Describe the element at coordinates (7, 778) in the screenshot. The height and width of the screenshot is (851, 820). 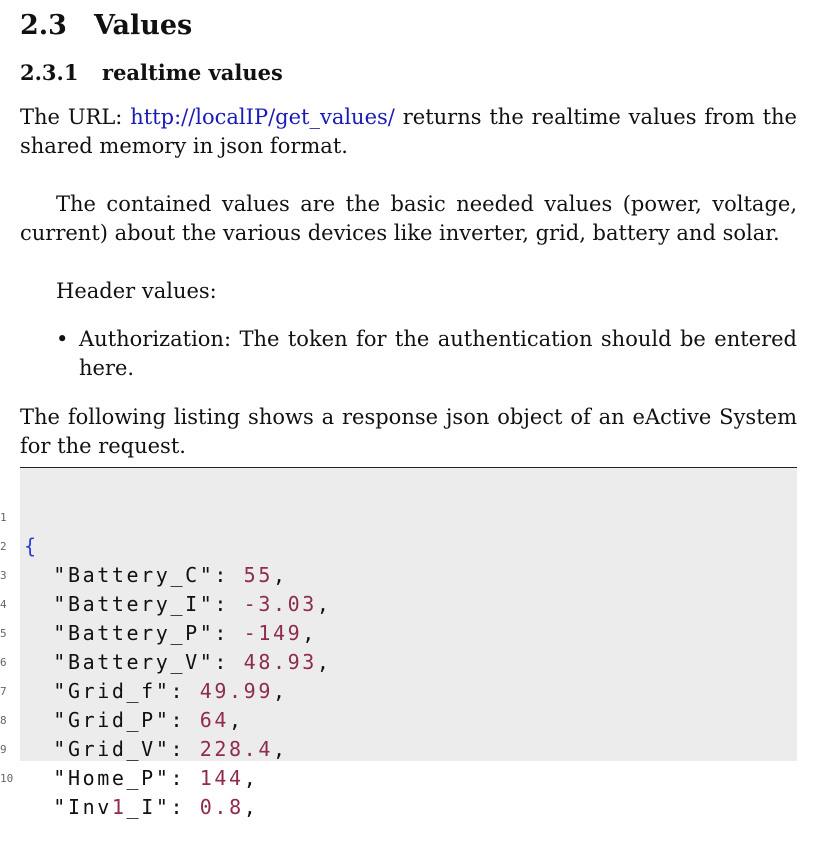
I see `line-number: 10` at that location.